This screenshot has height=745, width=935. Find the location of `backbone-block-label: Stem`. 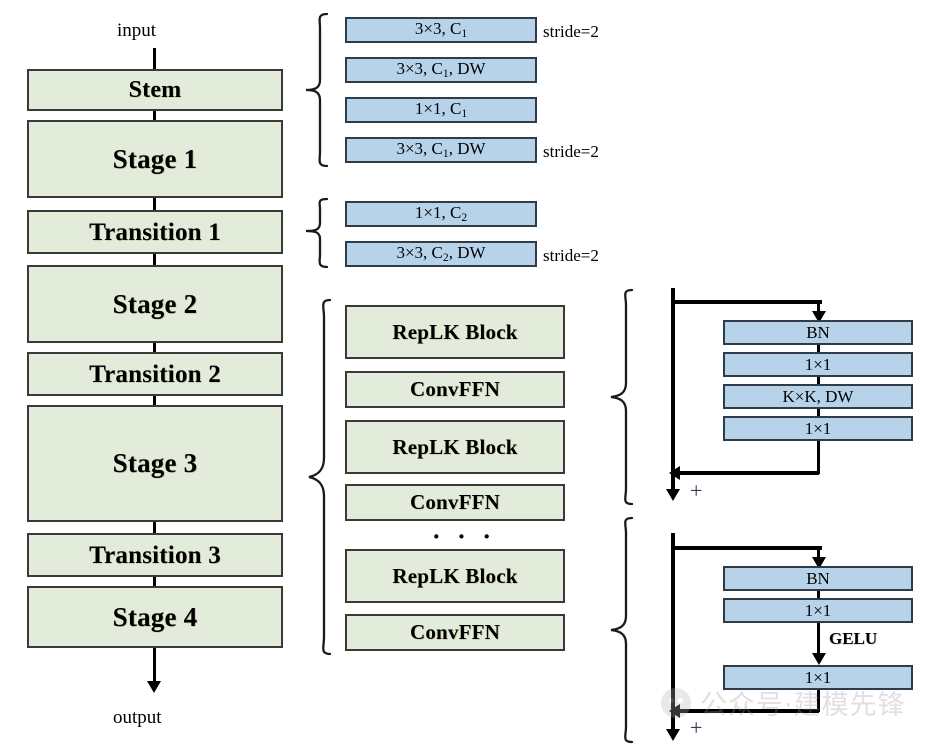

backbone-block-label: Stem is located at coordinates (155, 90).